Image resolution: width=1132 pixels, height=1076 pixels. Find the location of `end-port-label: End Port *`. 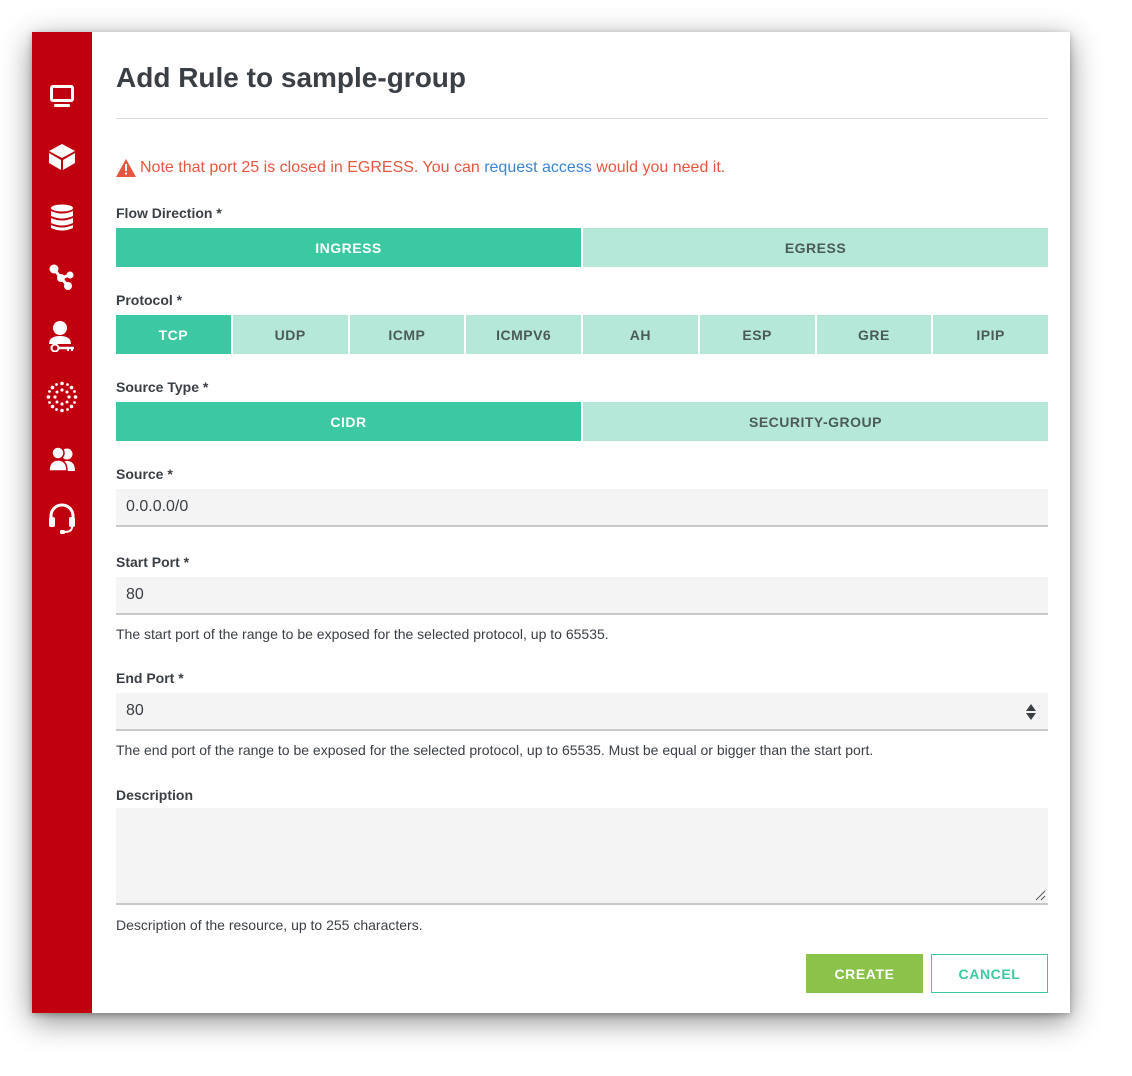

end-port-label: End Port * is located at coordinates (150, 678).